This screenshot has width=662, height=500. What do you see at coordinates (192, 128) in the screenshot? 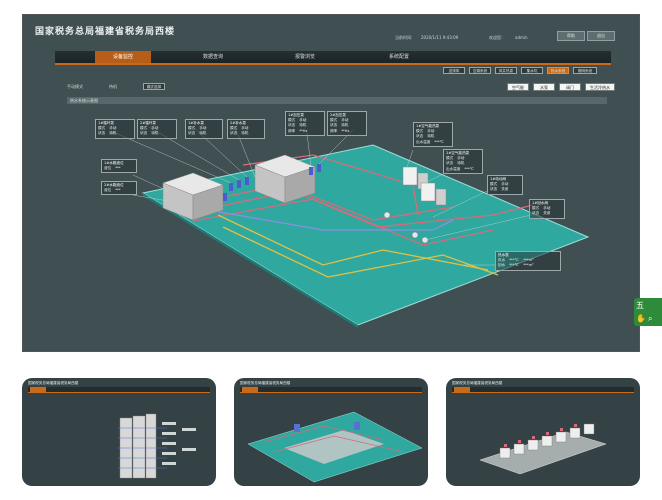
I see `pump3-mode-label: 模式` at bounding box center [192, 128].